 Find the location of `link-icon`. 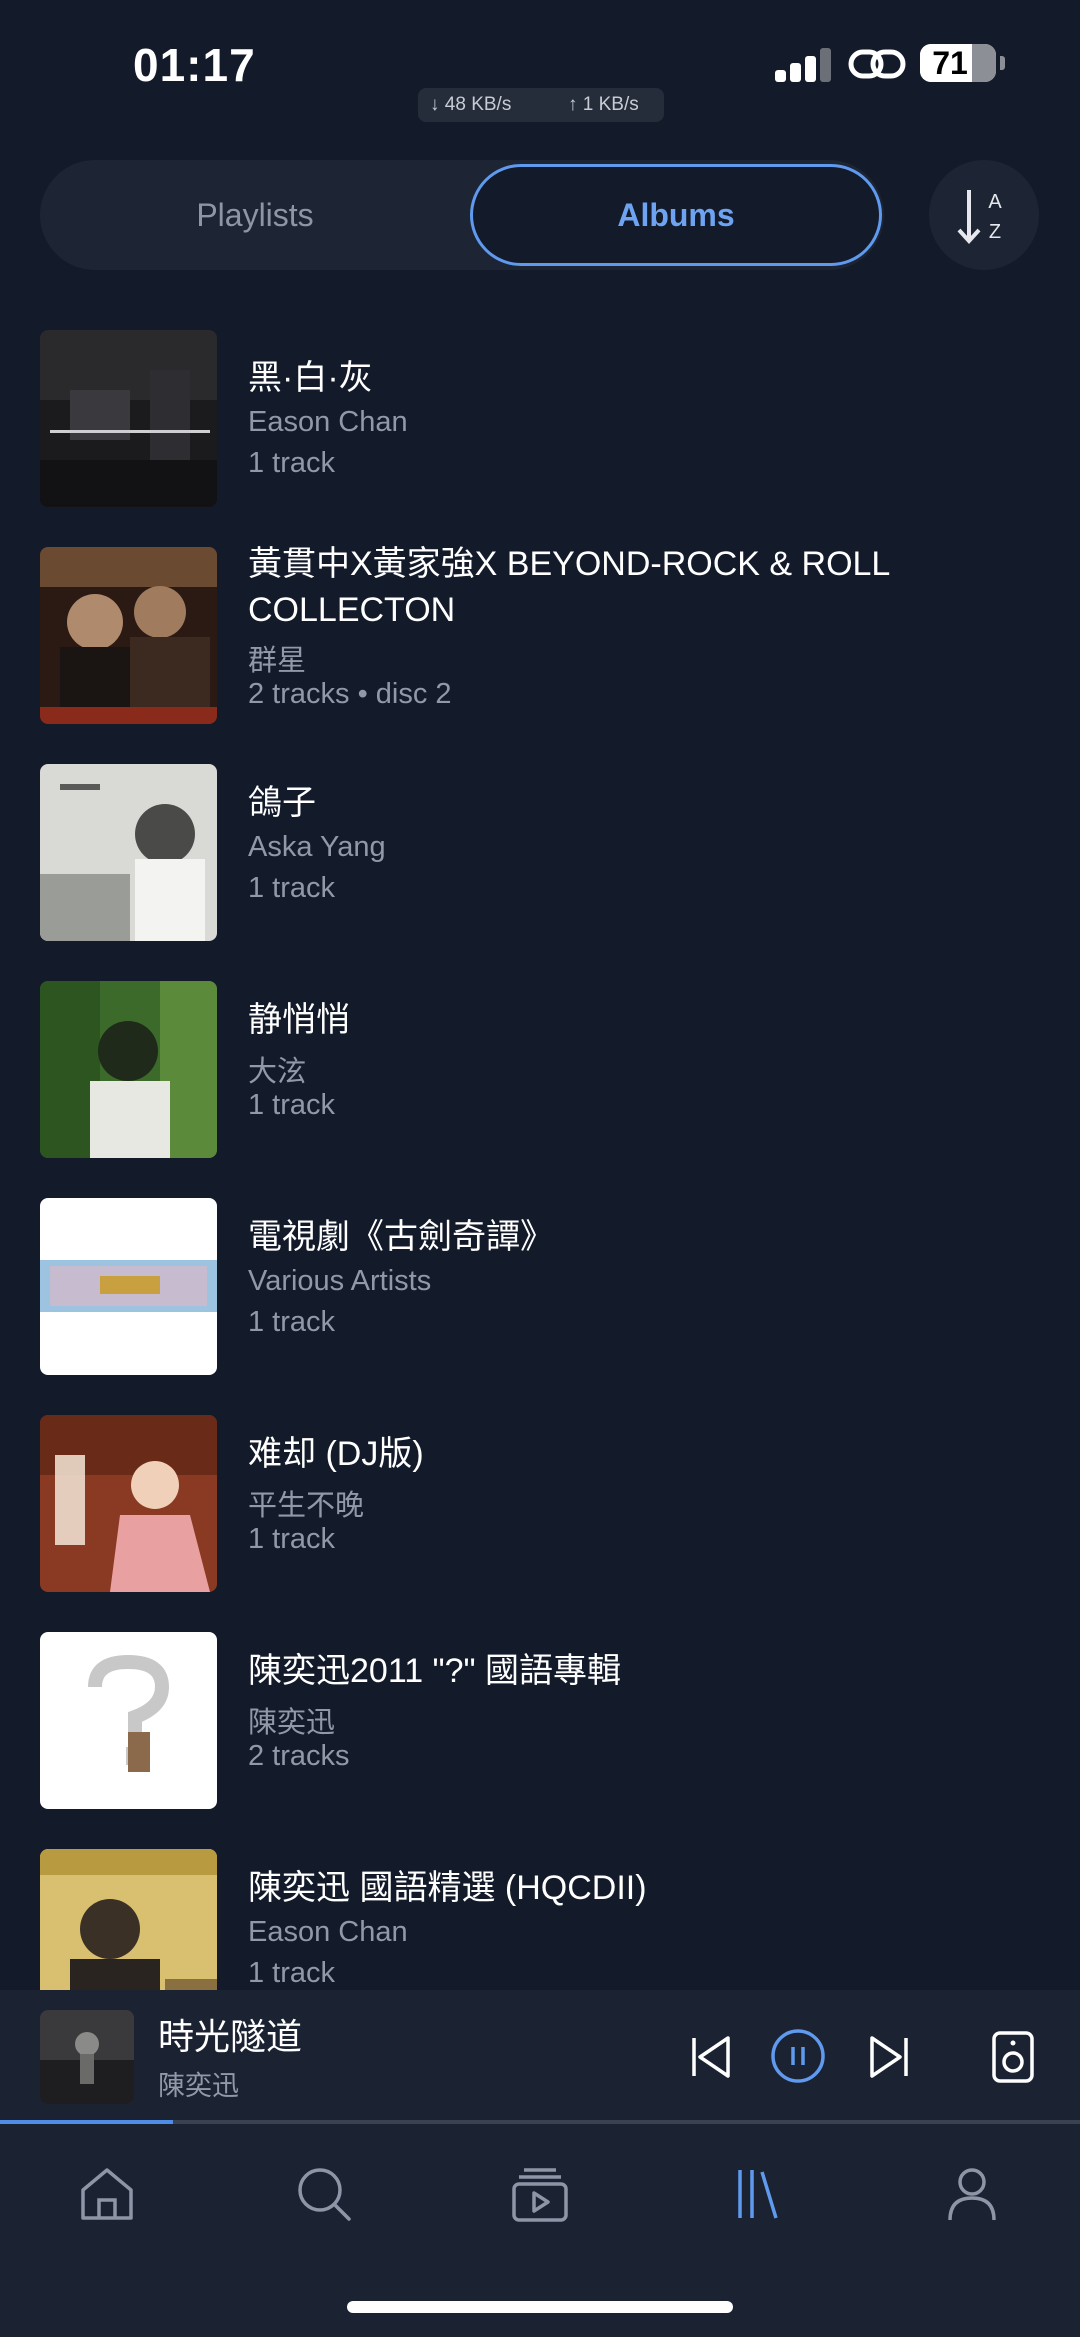

link-icon is located at coordinates (877, 64).